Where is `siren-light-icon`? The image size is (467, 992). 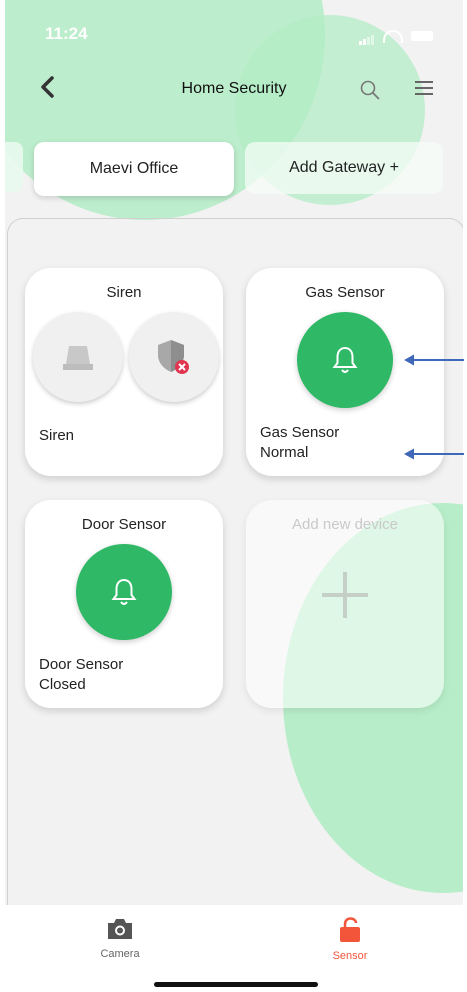 siren-light-icon is located at coordinates (78, 358).